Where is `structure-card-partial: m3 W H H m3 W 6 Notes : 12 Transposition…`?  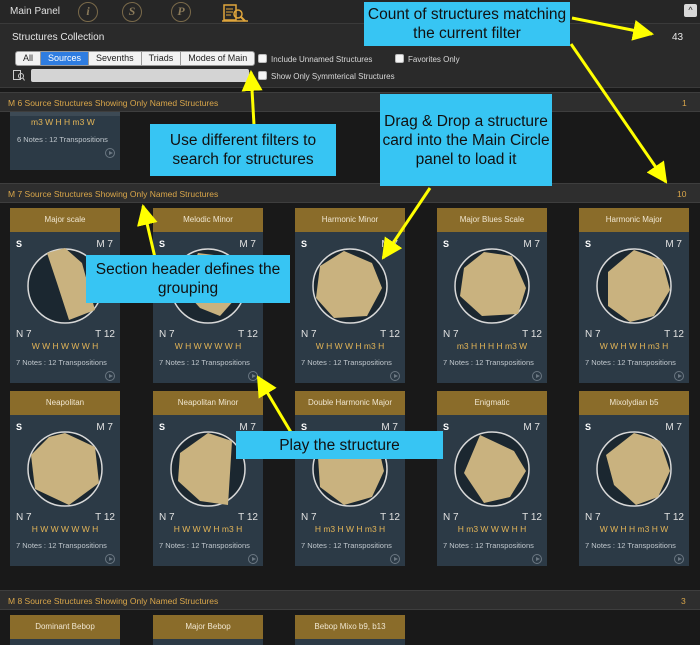
structure-card-partial: m3 W H H m3 W 6 Notes : 12 Transposition… is located at coordinates (65, 141).